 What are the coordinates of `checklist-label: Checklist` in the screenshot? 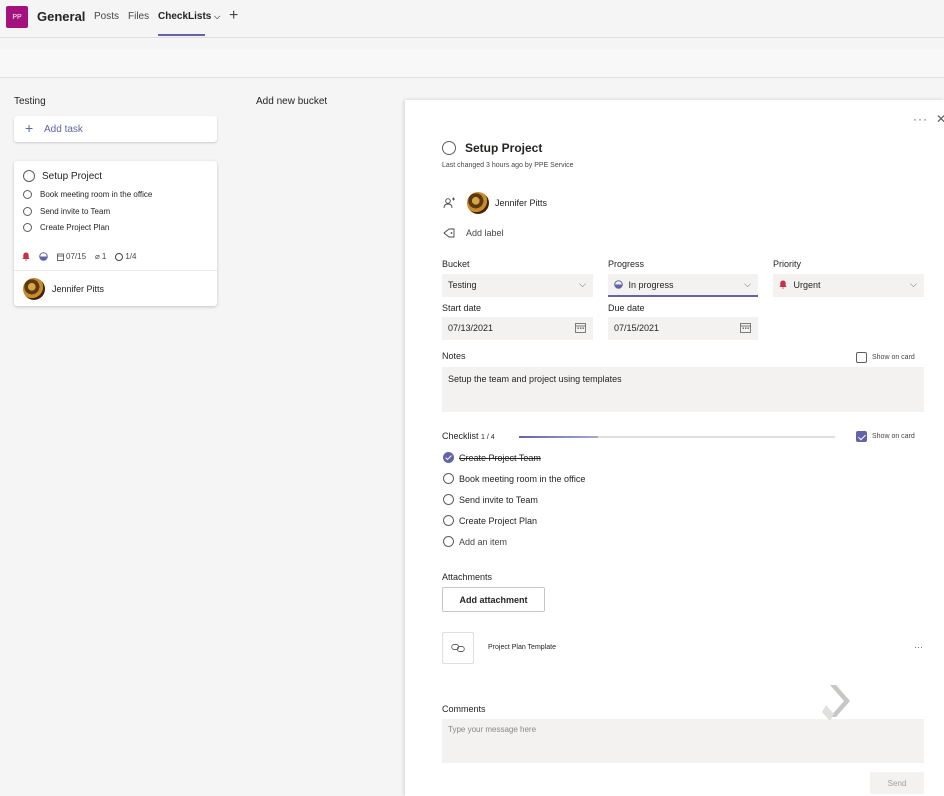 It's located at (460, 436).